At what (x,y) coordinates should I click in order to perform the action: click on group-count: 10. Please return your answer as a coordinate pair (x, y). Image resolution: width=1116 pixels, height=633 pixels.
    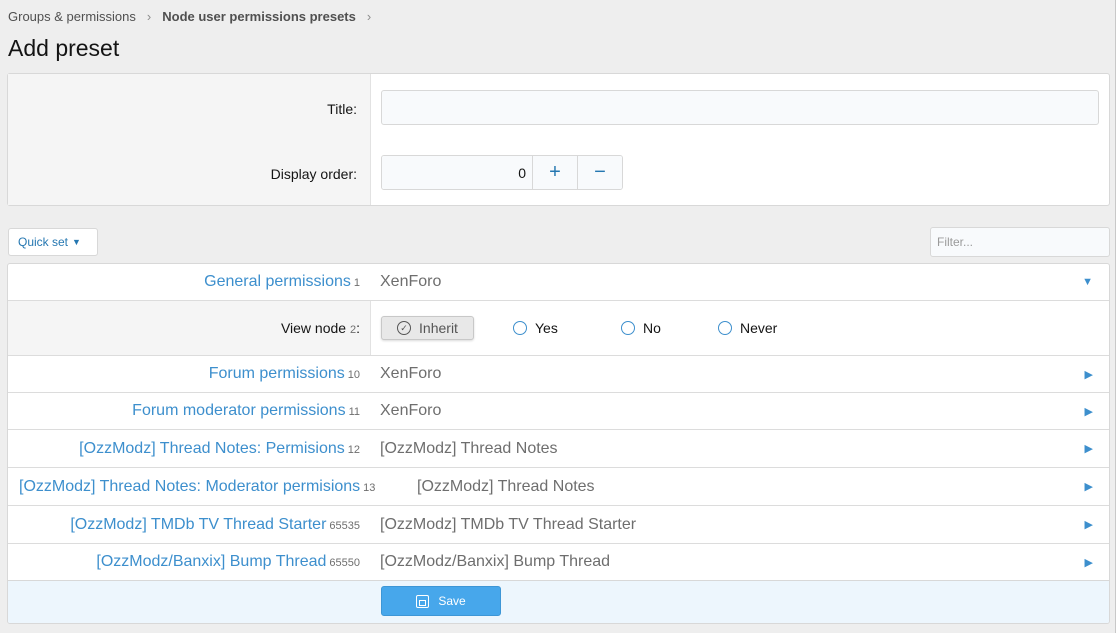
    Looking at the image, I should click on (353, 375).